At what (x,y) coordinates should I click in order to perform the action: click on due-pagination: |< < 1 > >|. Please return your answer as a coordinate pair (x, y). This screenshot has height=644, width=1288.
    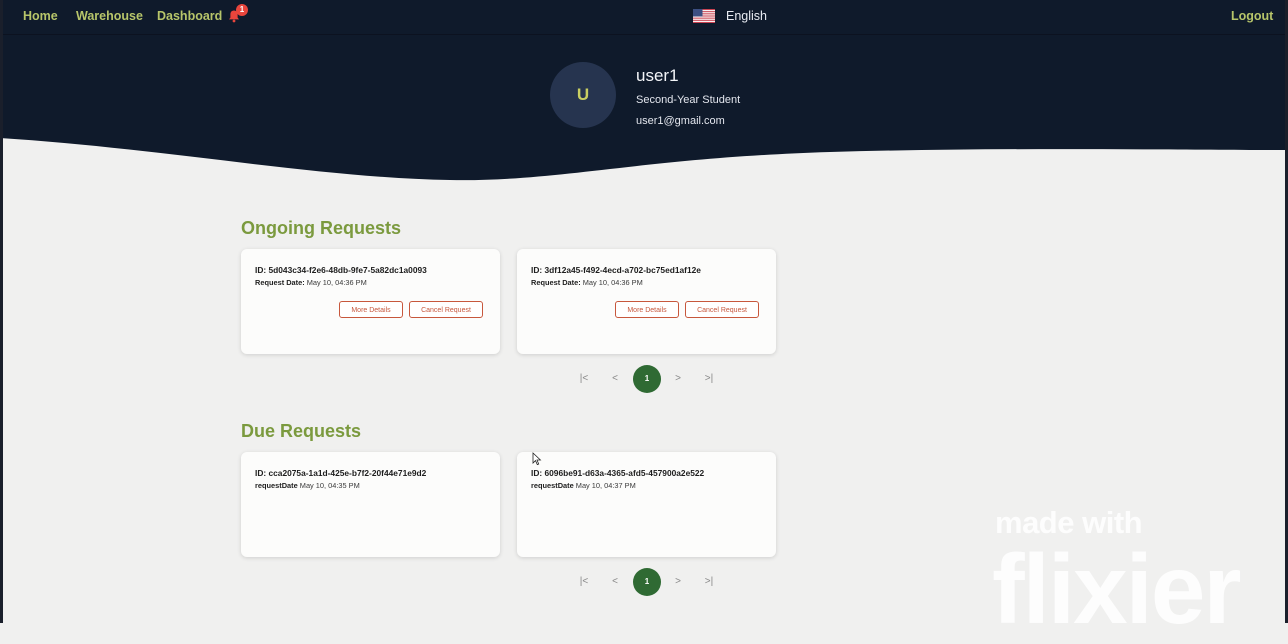
    Looking at the image, I should click on (648, 582).